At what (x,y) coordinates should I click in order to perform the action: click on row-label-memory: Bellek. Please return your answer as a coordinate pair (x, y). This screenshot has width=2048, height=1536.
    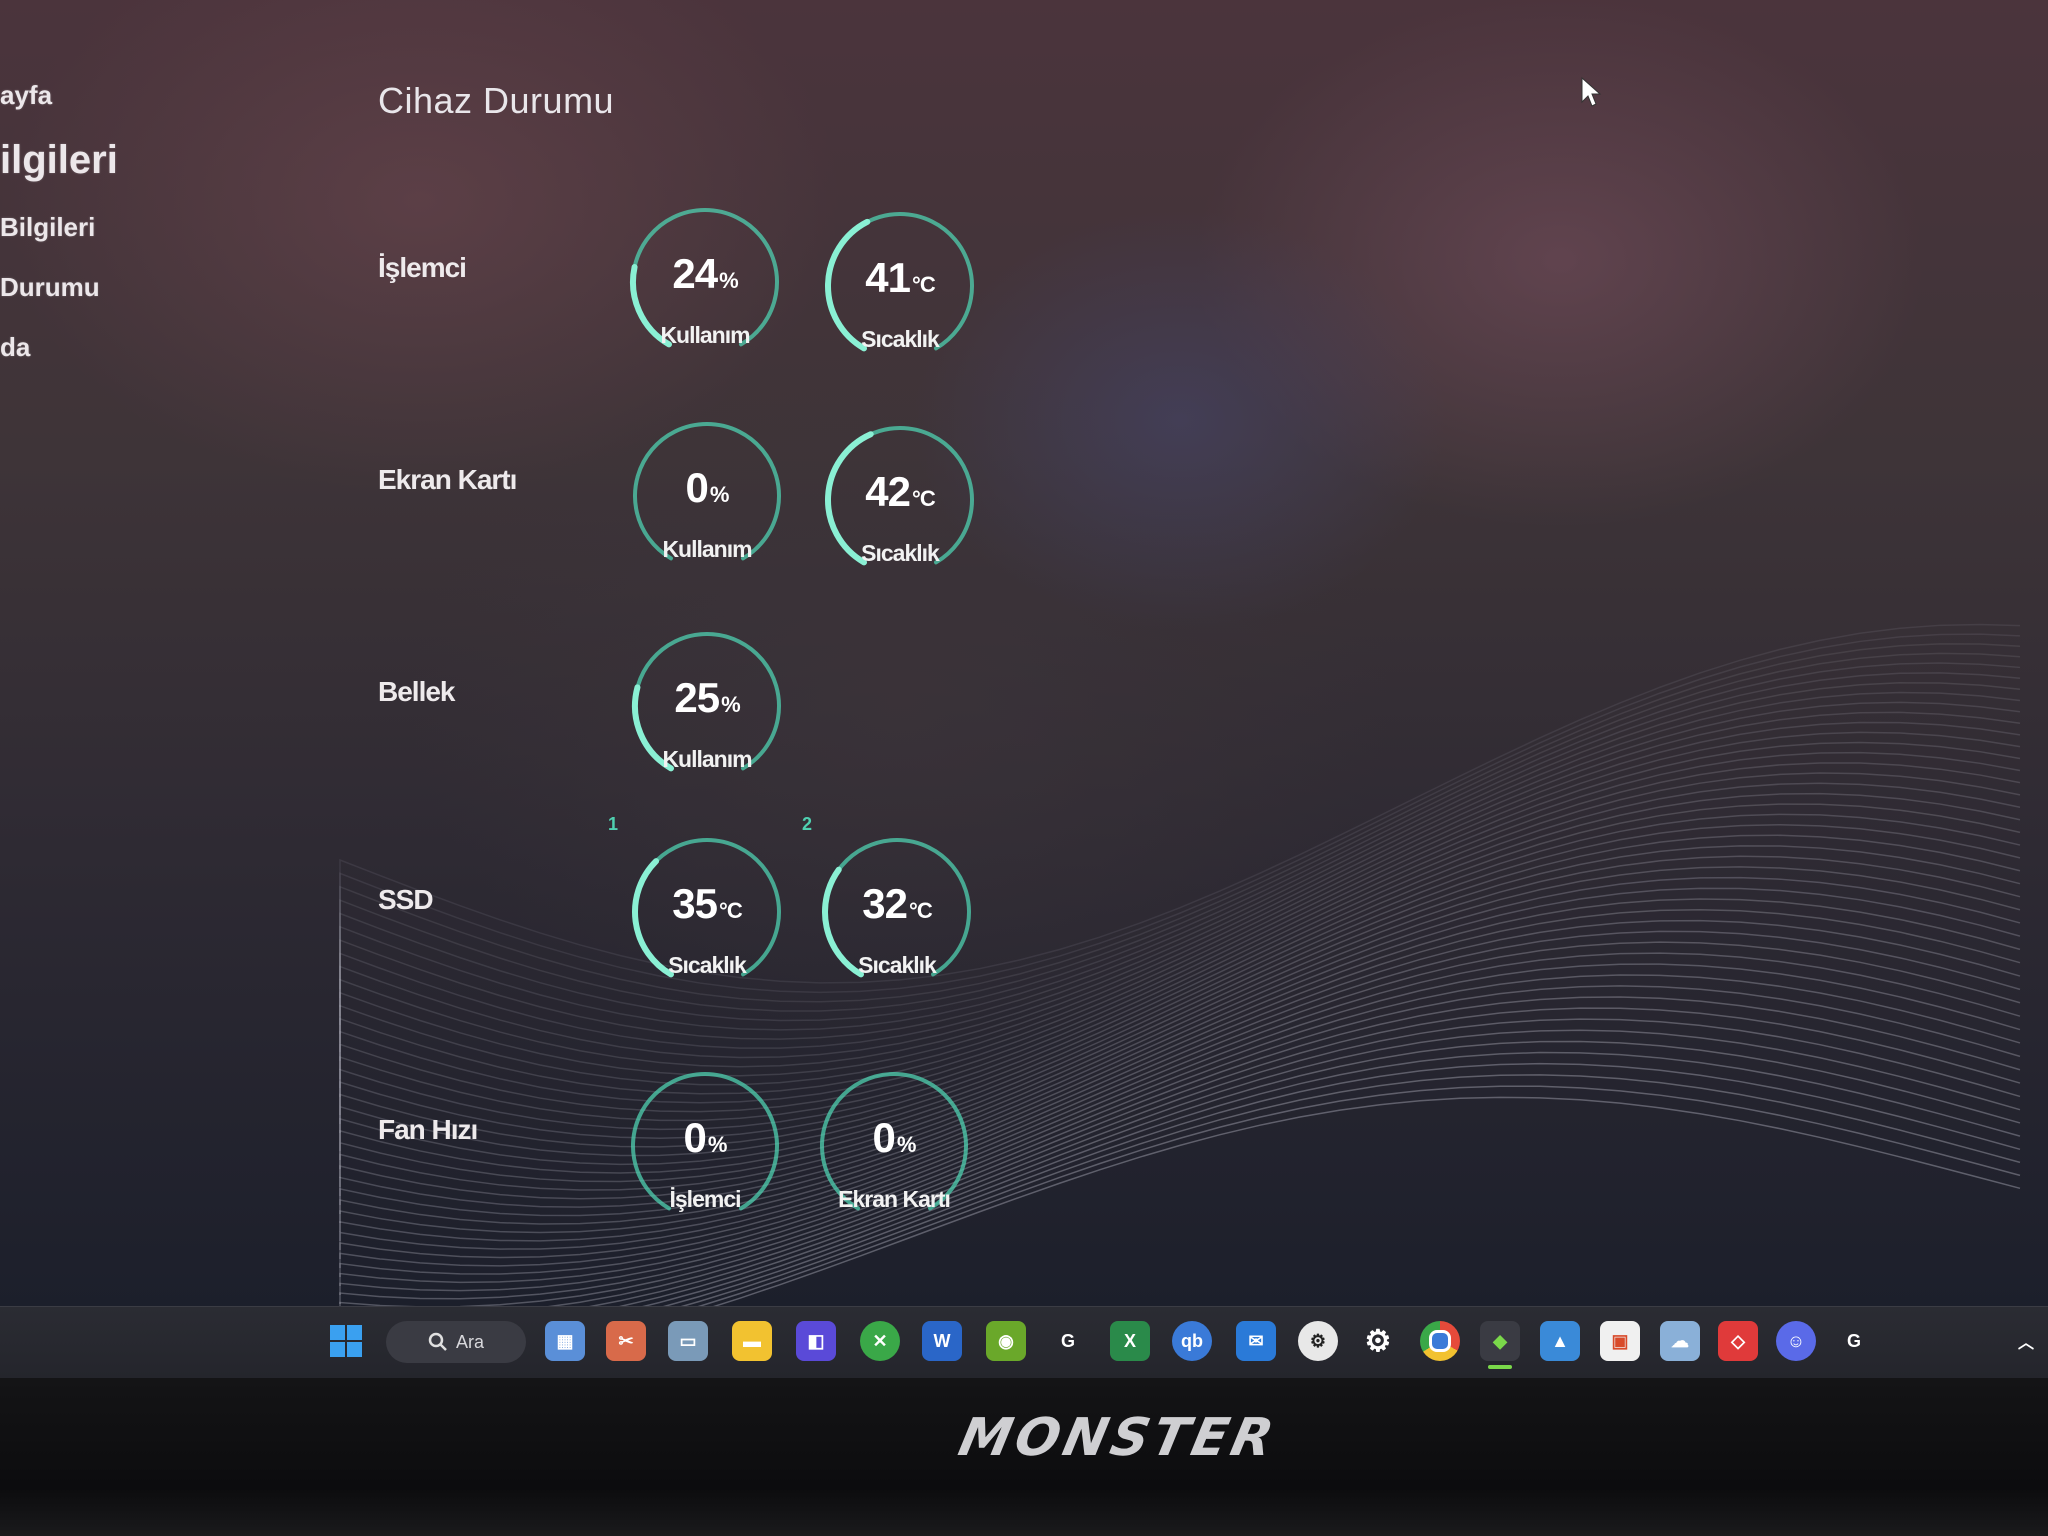
    Looking at the image, I should click on (416, 691).